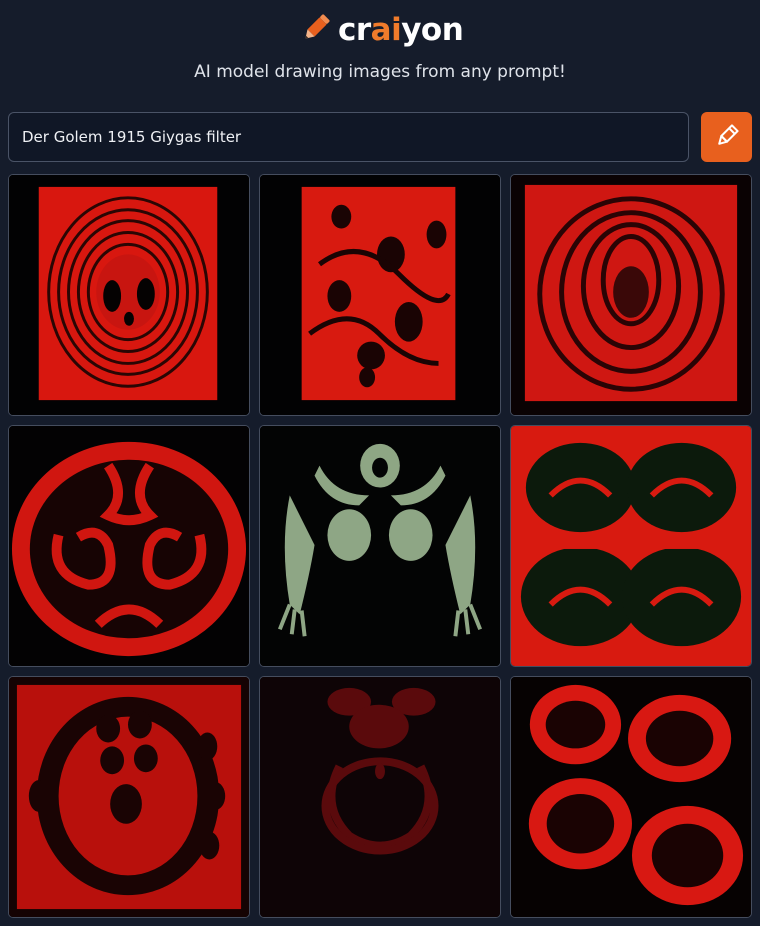 This screenshot has width=760, height=926. Describe the element at coordinates (348, 137) in the screenshot. I see `prompt-input` at that location.